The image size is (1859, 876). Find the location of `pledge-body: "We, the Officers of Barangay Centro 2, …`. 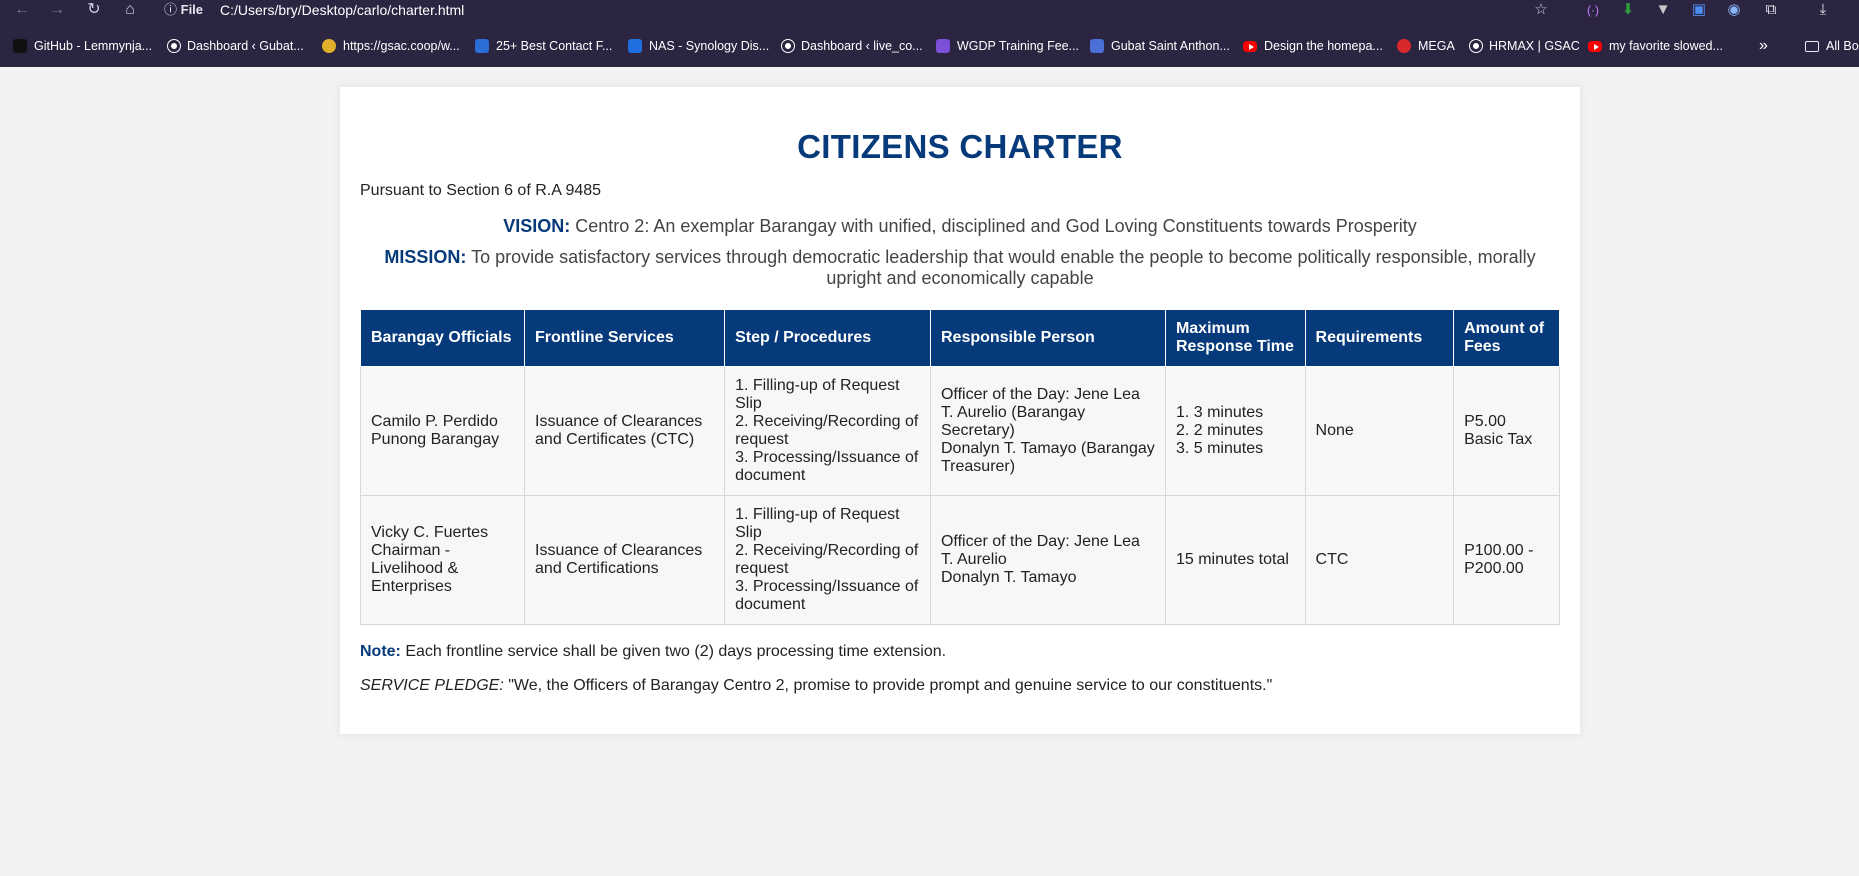

pledge-body: "We, the Officers of Barangay Centro 2, … is located at coordinates (890, 685).